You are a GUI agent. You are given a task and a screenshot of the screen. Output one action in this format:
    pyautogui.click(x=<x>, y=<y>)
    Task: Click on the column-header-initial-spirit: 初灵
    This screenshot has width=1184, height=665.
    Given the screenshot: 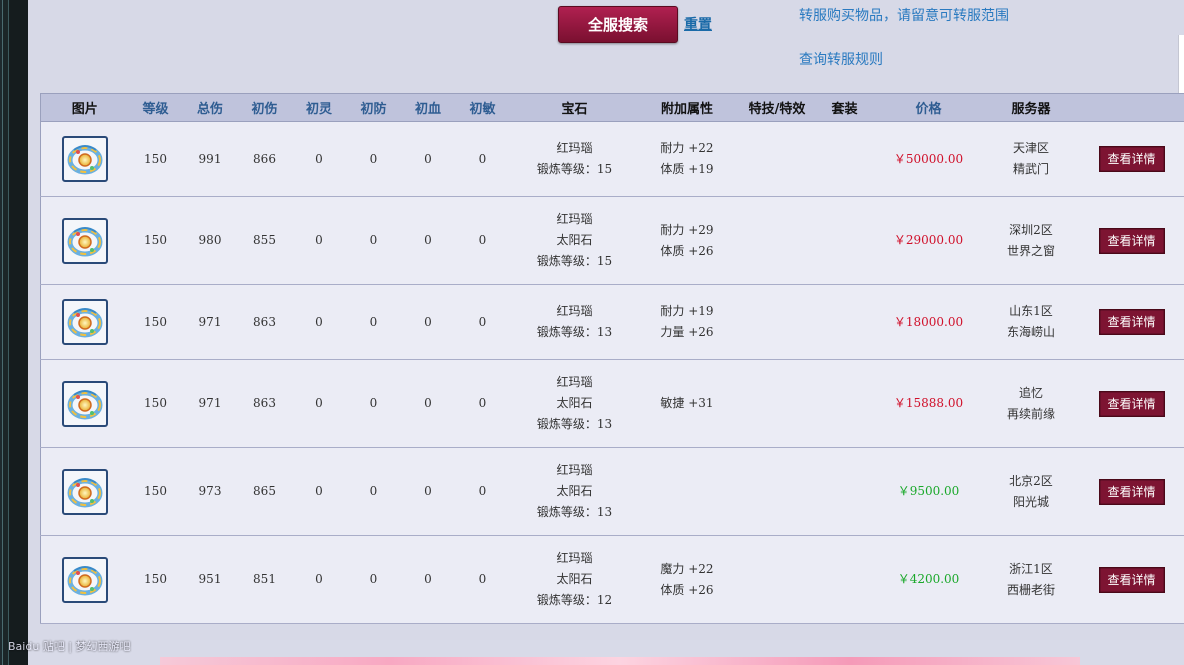 What is the action you would take?
    pyautogui.click(x=319, y=107)
    